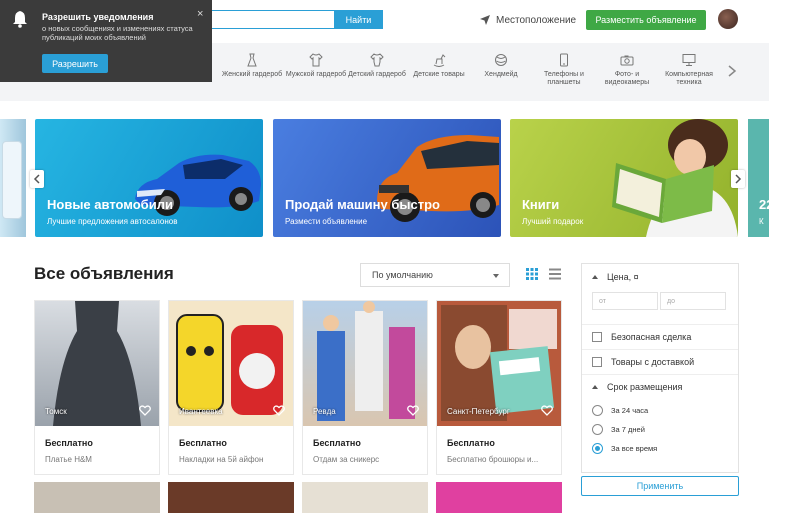  What do you see at coordinates (438, 178) in the screenshot?
I see `suv-image` at bounding box center [438, 178].